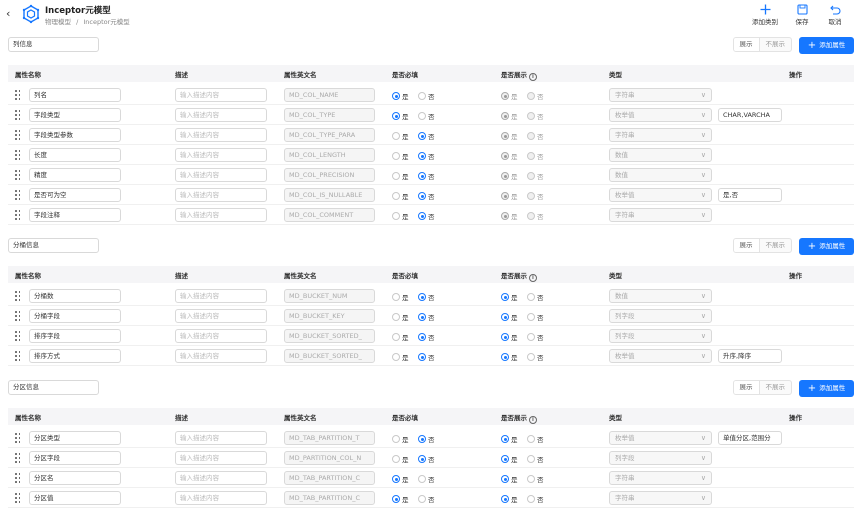 The image size is (865, 513). Describe the element at coordinates (660, 336) in the screenshot. I see `type-select: 列字段 ∨` at that location.